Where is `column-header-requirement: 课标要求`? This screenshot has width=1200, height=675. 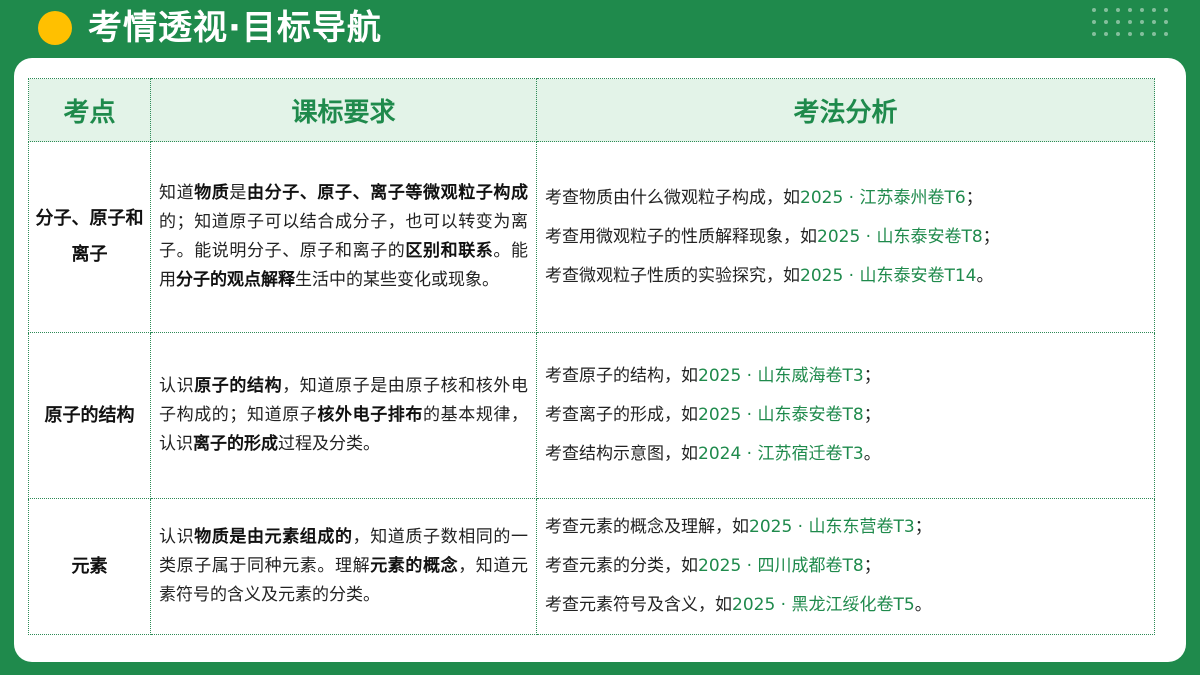 column-header-requirement: 课标要求 is located at coordinates (343, 110).